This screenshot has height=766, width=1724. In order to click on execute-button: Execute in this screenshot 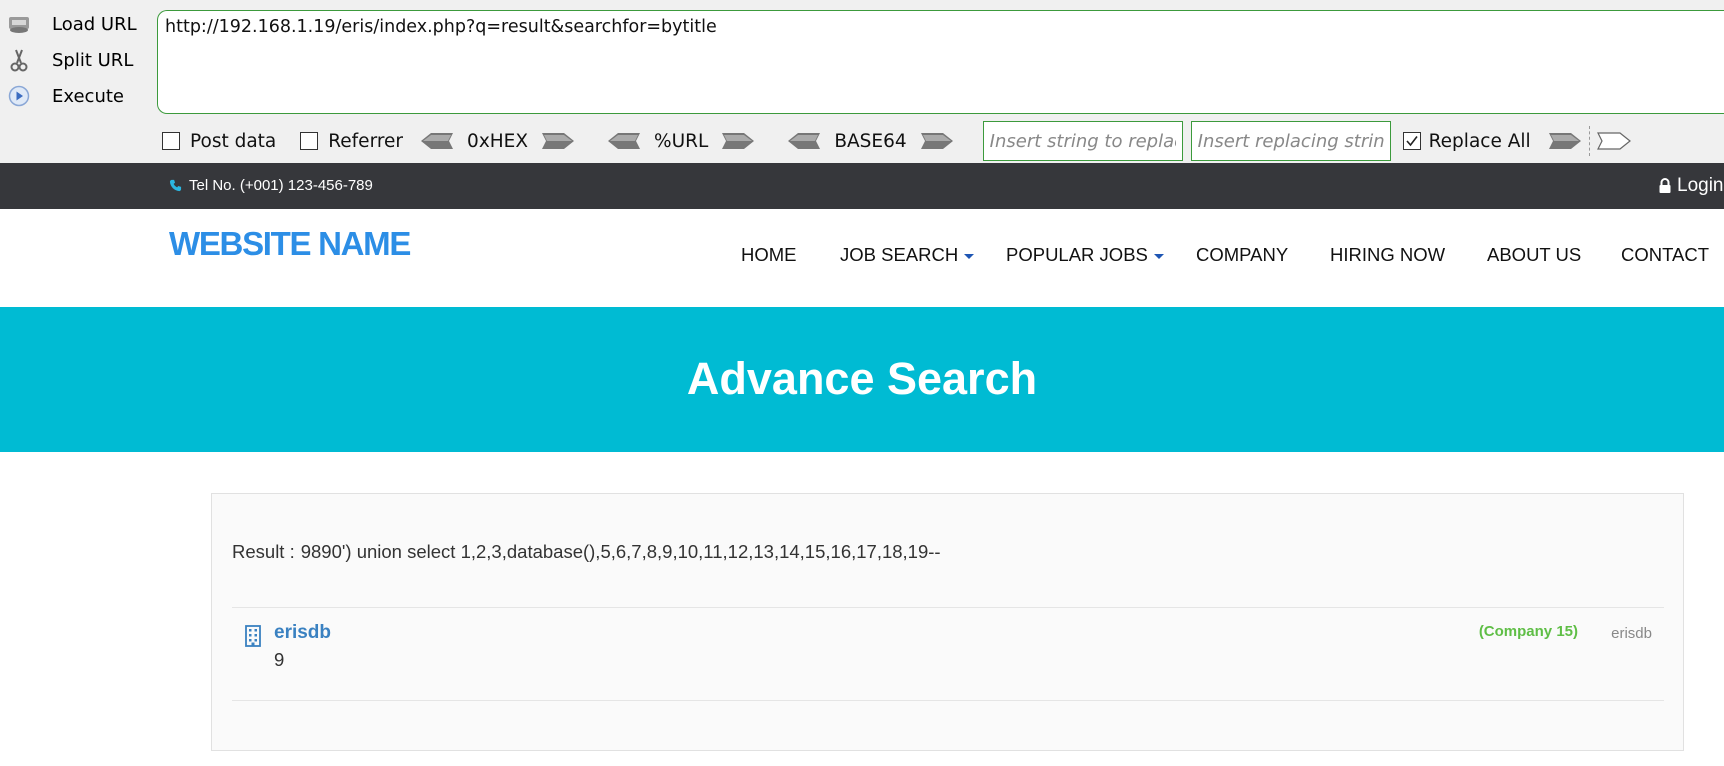, I will do `click(75, 96)`.